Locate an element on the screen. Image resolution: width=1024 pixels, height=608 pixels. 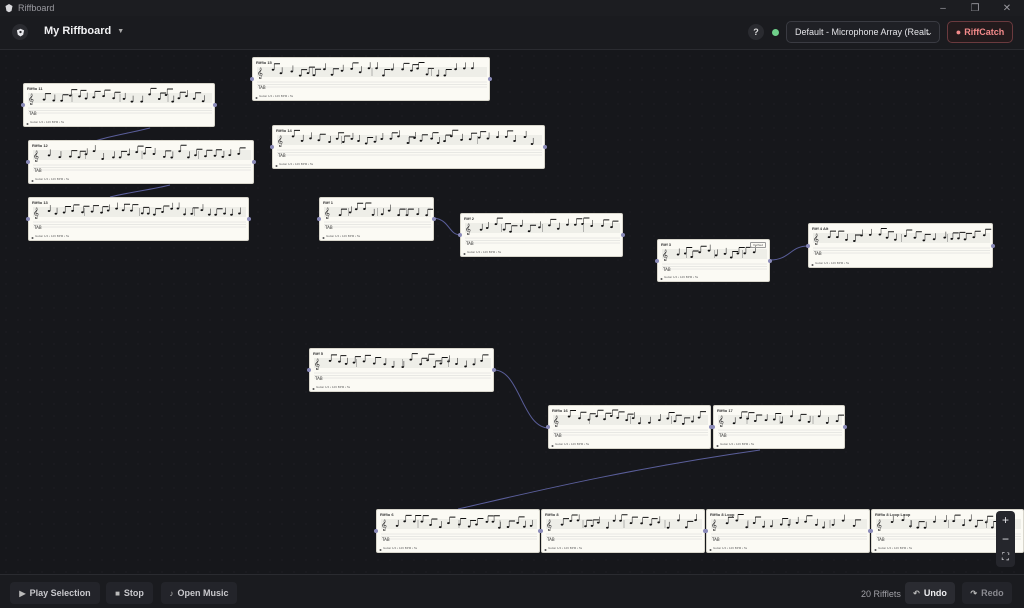
riff-card-badge: Verified is located at coordinates (757, 245).